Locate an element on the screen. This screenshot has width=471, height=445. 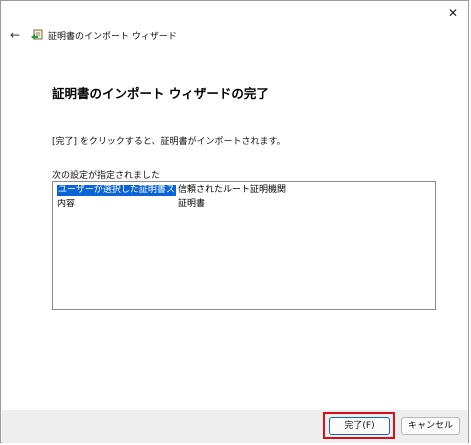
button-bar is located at coordinates (235, 426).